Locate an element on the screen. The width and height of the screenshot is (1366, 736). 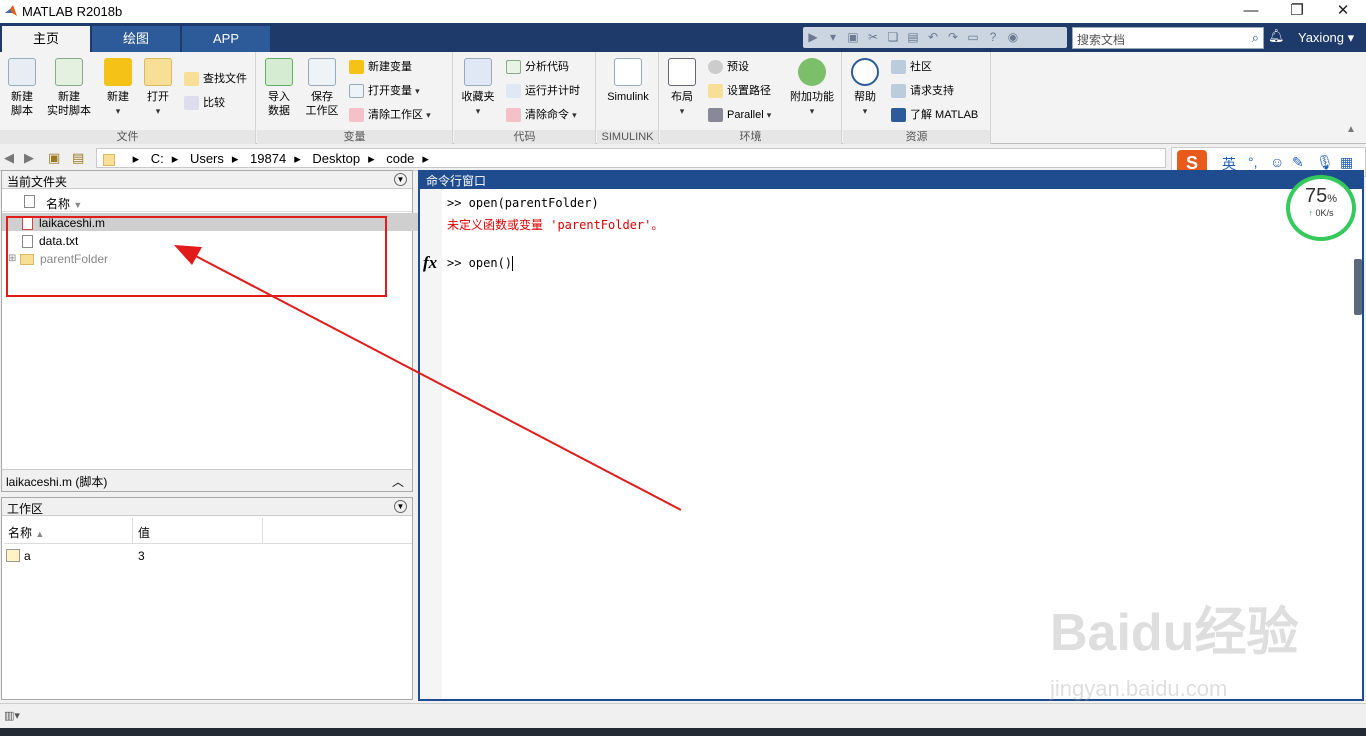
os-taskbar is located at coordinates (683, 732).